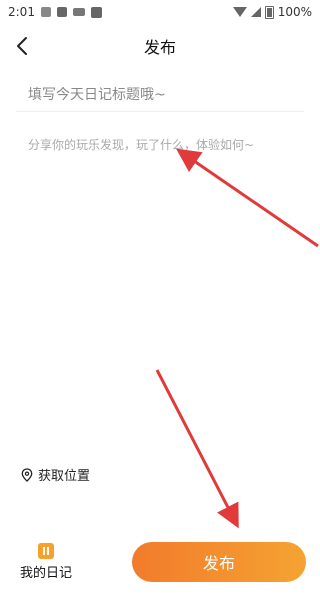 This screenshot has width=320, height=600. What do you see at coordinates (46, 551) in the screenshot?
I see `diary-icon` at bounding box center [46, 551].